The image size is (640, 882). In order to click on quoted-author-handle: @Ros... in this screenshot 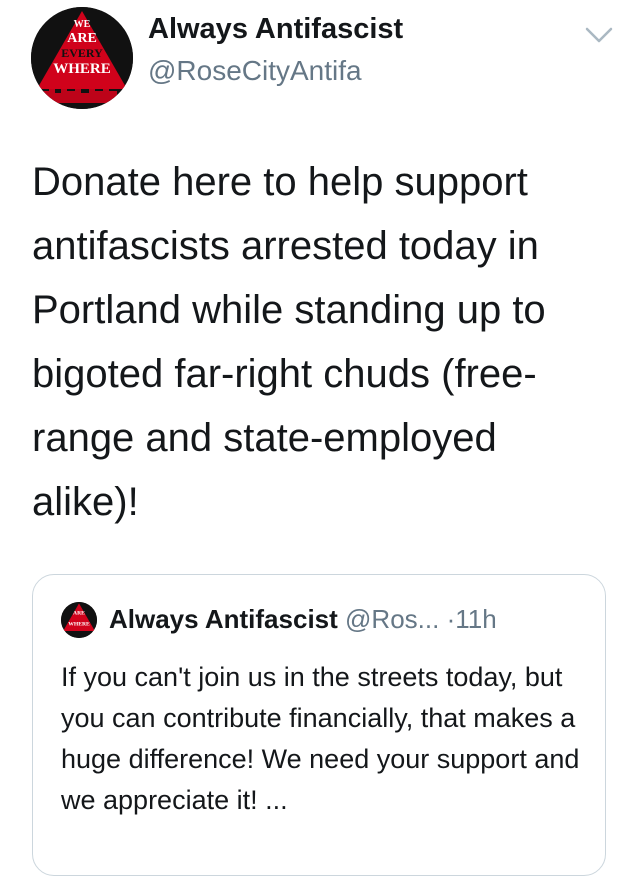, I will do `click(392, 619)`.